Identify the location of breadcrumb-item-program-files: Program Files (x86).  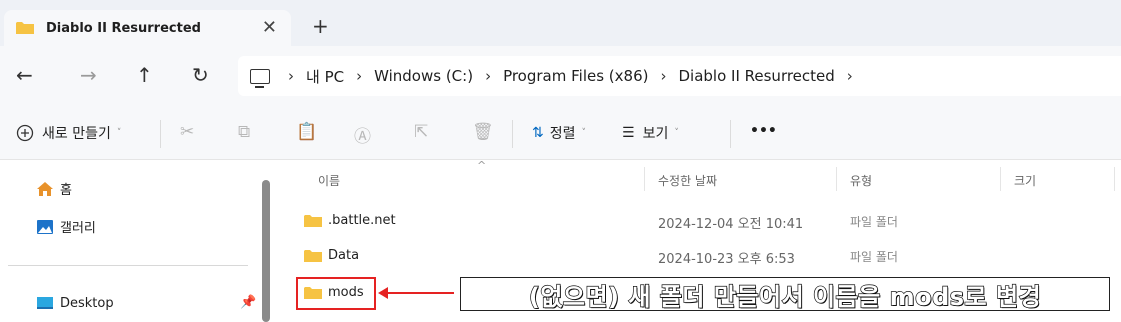
(575, 76).